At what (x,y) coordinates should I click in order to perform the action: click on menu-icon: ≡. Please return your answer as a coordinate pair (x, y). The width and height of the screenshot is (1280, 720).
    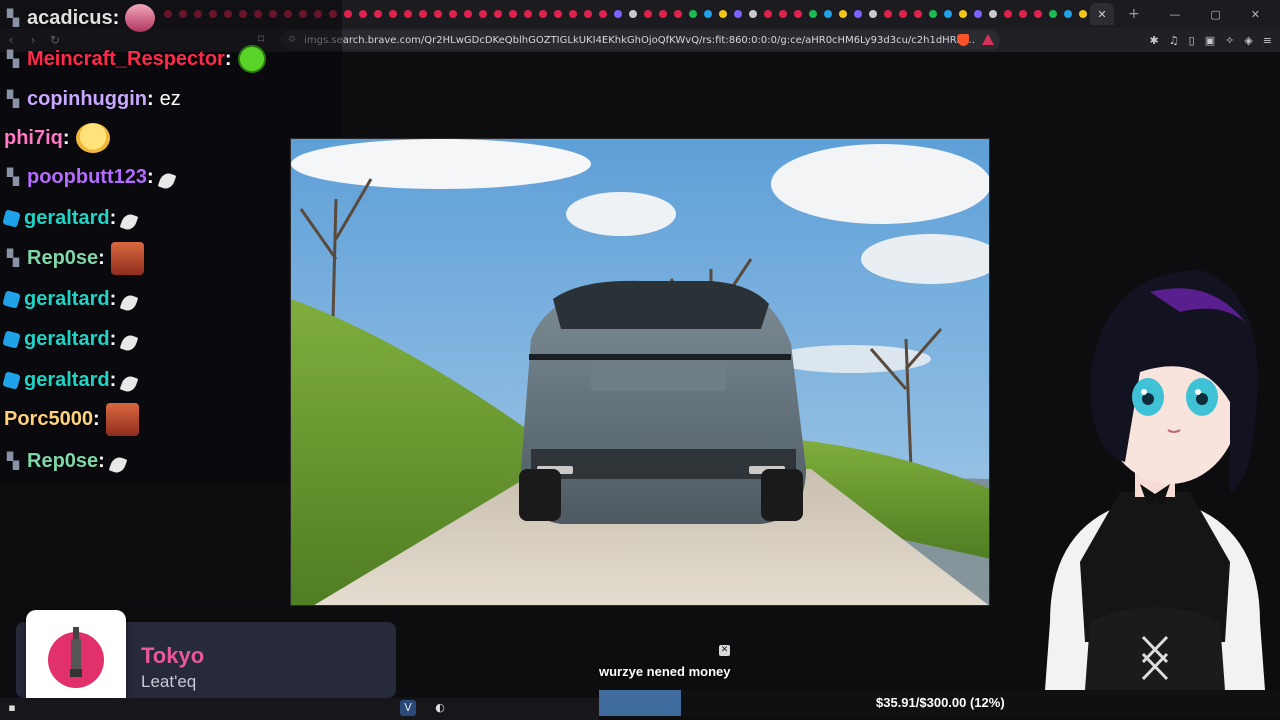
    Looking at the image, I should click on (1267, 40).